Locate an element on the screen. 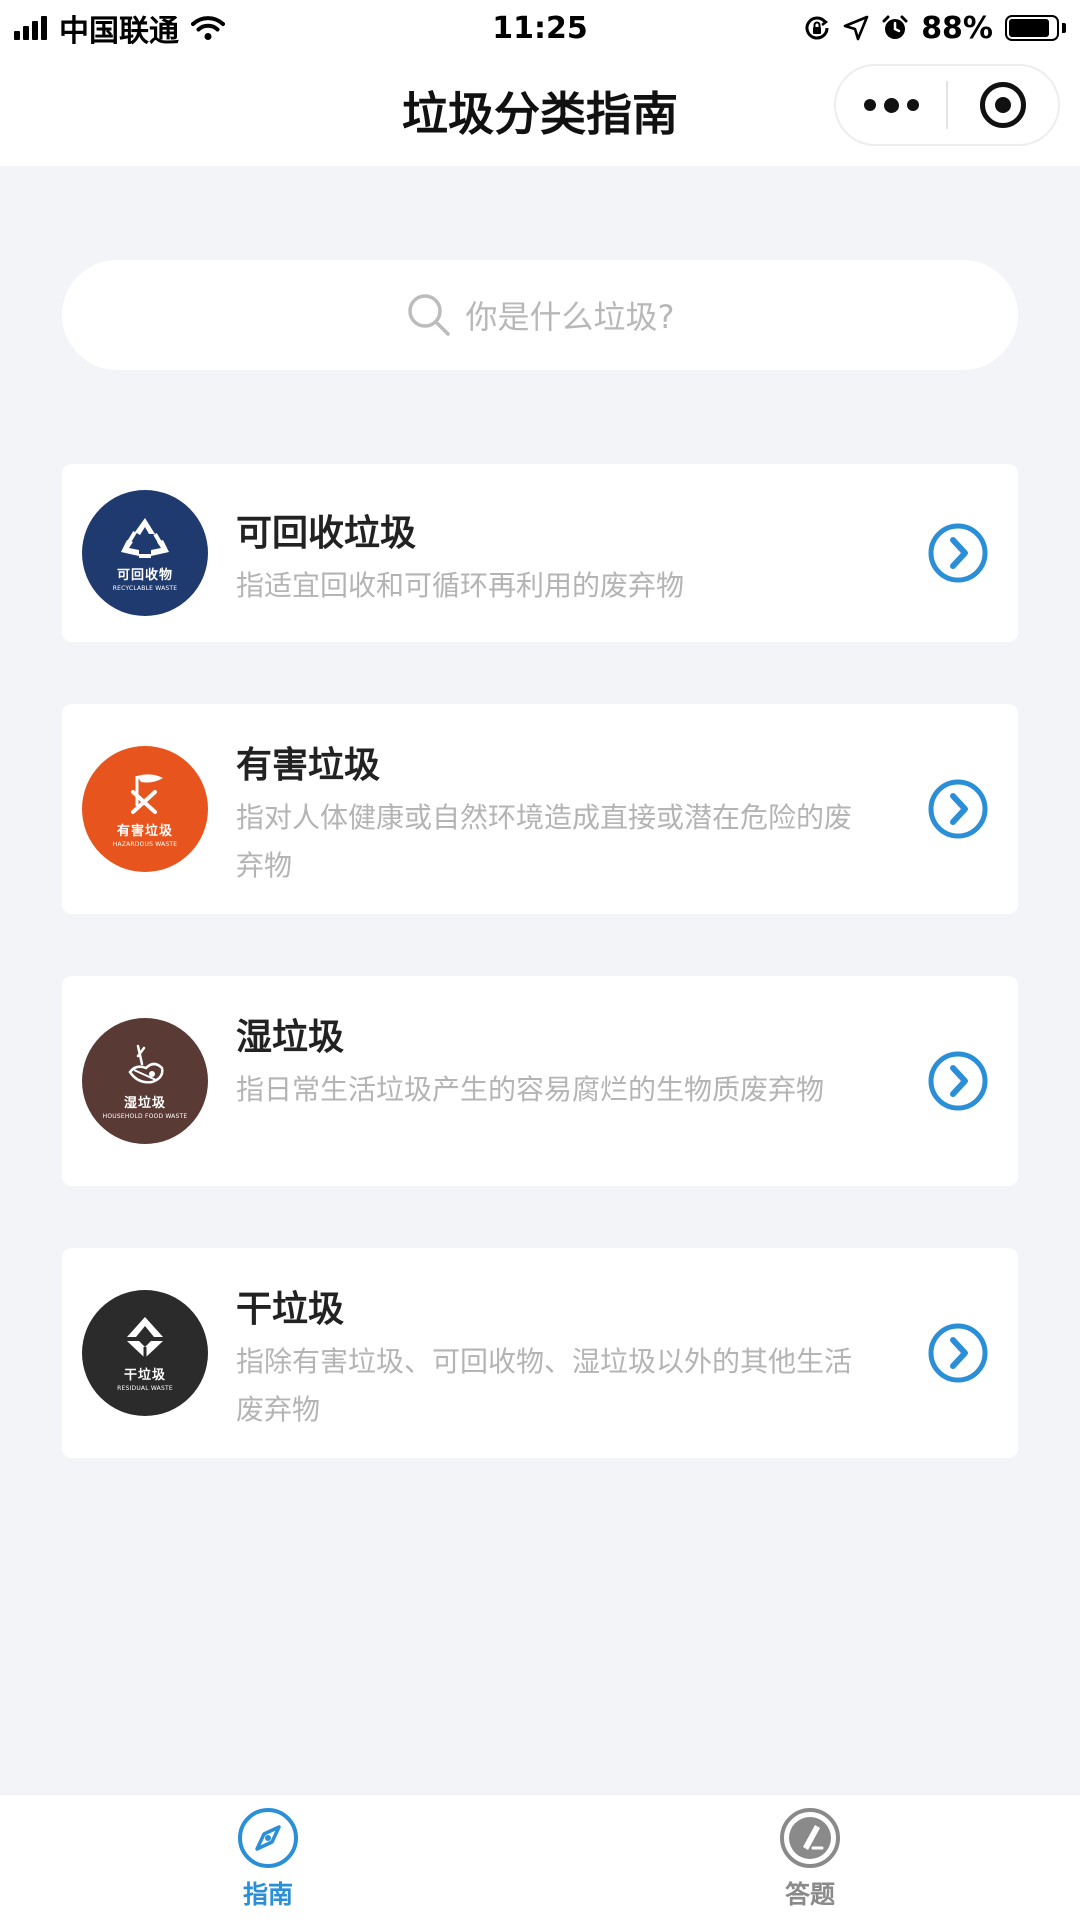 The width and height of the screenshot is (1080, 1920). category-title: 有害垃圾 is located at coordinates (308, 765).